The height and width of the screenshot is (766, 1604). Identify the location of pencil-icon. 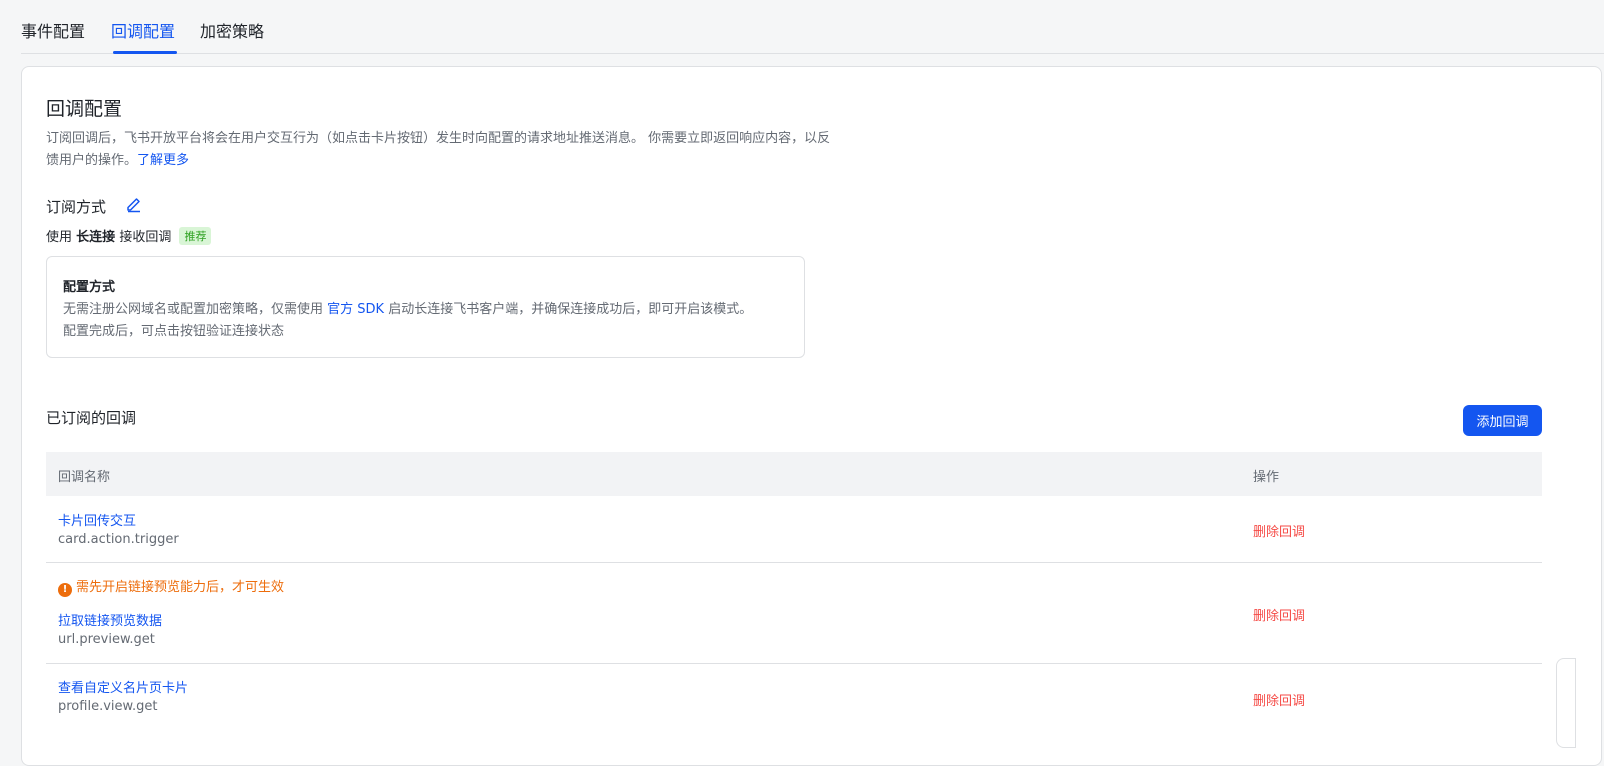
(134, 204).